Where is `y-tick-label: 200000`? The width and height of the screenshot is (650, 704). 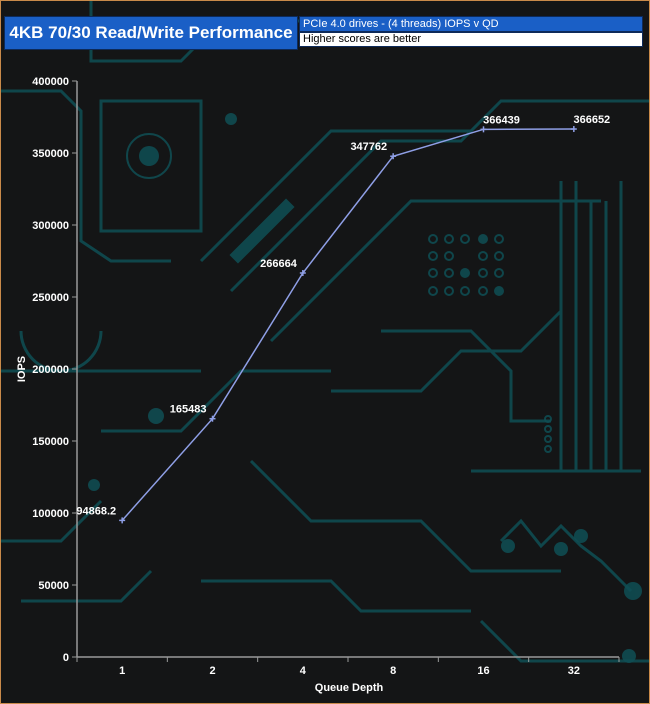 y-tick-label: 200000 is located at coordinates (50, 370).